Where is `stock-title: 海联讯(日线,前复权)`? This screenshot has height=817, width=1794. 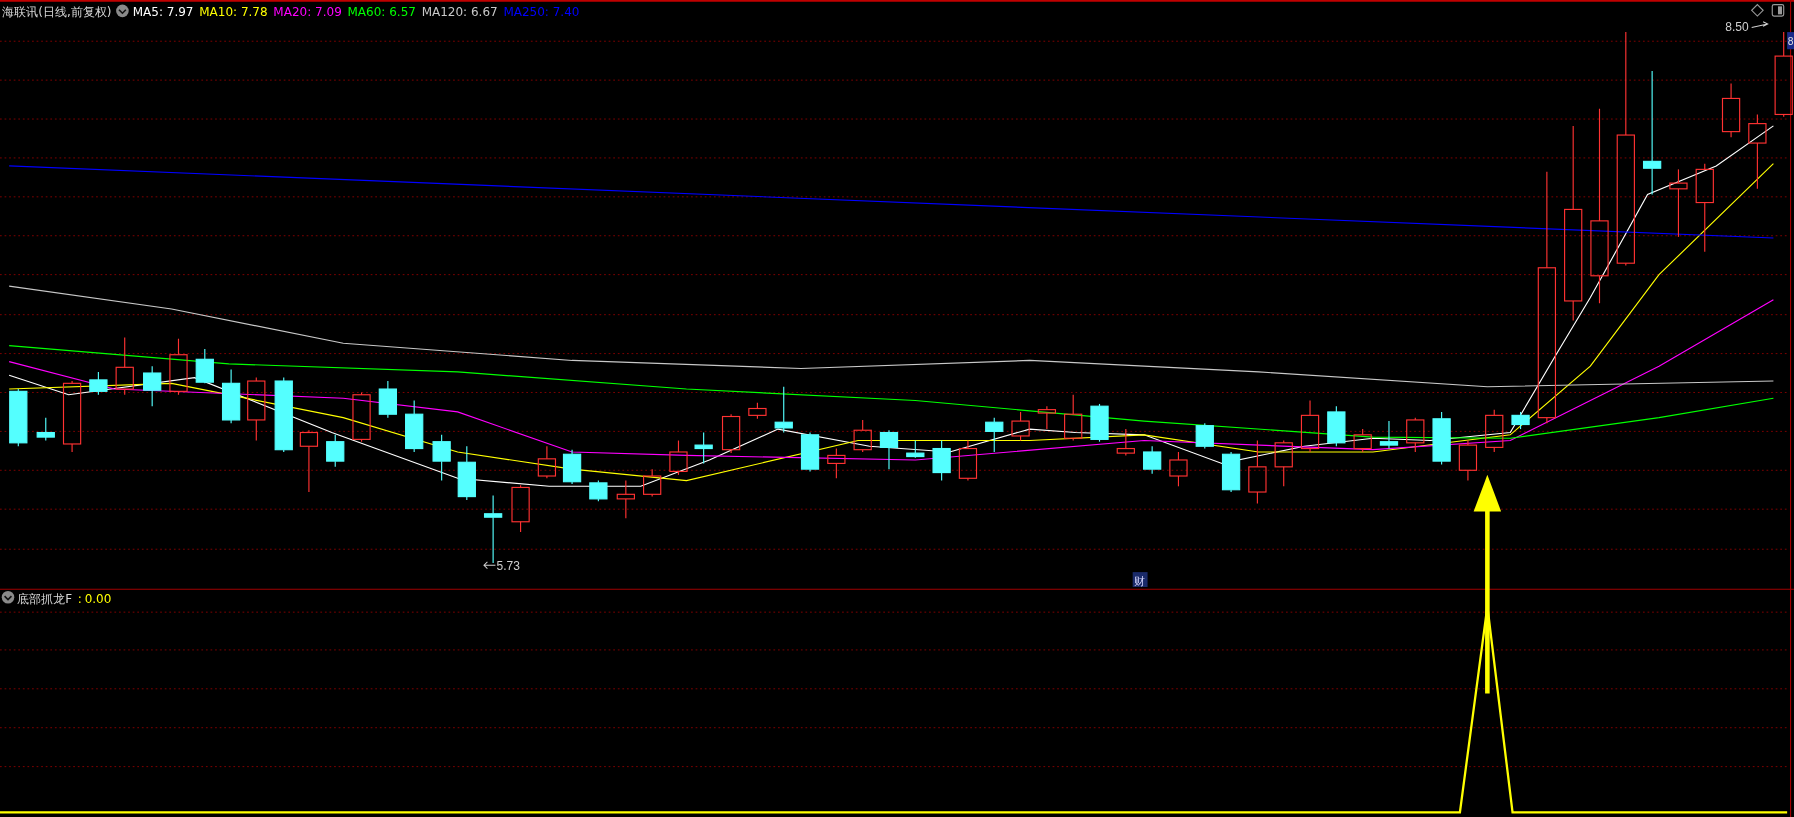
stock-title: 海联讯(日线,前复权) is located at coordinates (57, 12).